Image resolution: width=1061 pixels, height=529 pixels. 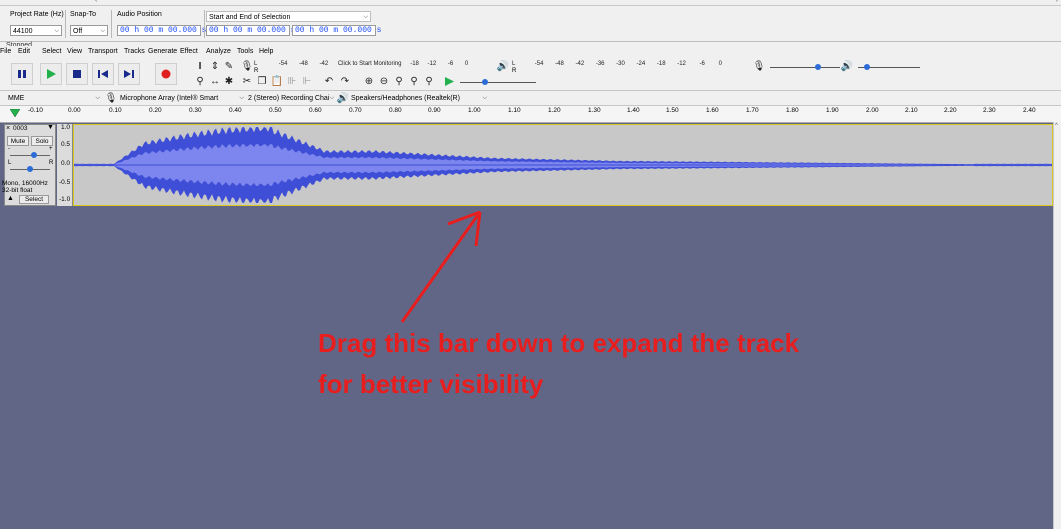 I want to click on skip-to-end-button, so click(x=129, y=74).